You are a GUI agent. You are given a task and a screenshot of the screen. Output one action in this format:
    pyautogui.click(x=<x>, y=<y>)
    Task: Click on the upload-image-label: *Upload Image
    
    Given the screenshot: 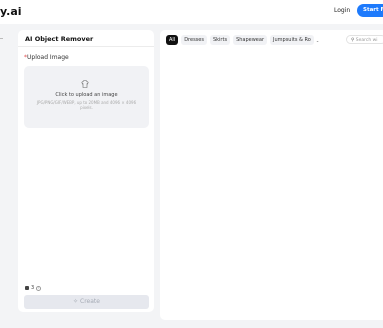 What is the action you would take?
    pyautogui.click(x=46, y=57)
    